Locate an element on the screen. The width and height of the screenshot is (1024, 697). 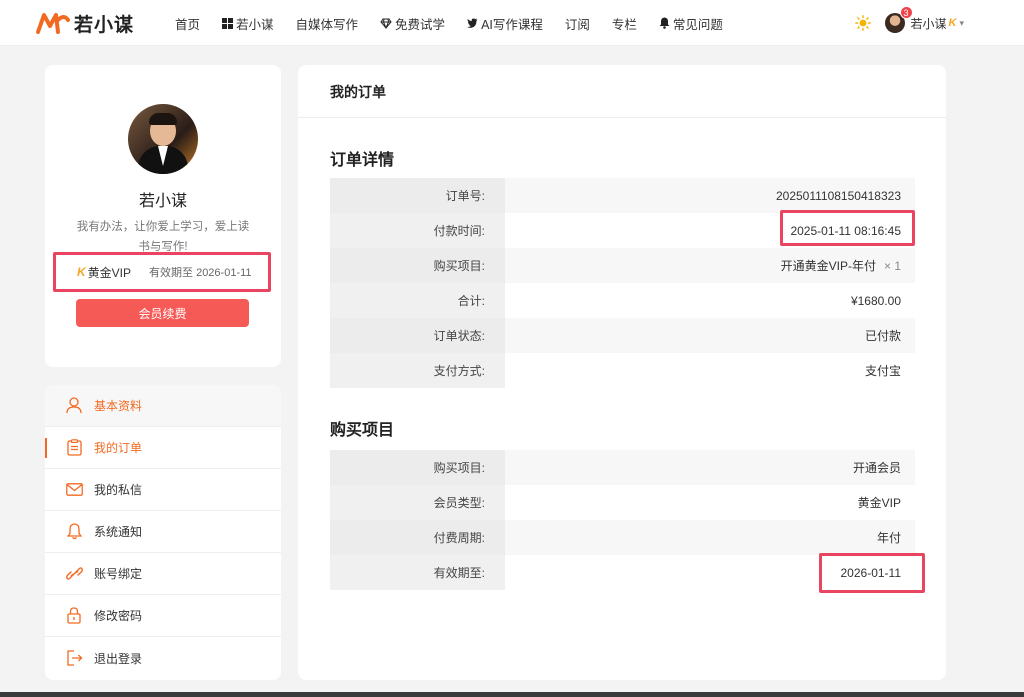
sidebar-item-label: 我的订单 is located at coordinates (118, 448).